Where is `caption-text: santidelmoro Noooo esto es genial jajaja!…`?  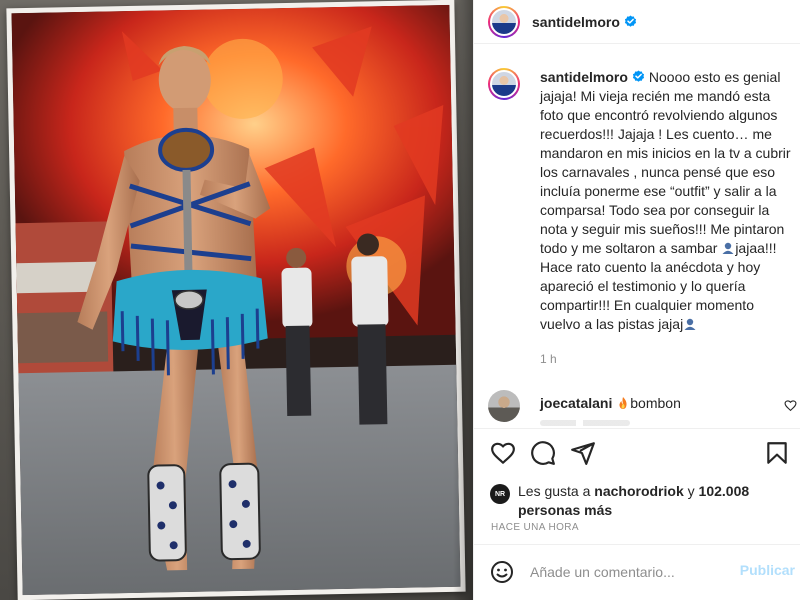 caption-text: santidelmoro Noooo esto es genial jajaja!… is located at coordinates (668, 201).